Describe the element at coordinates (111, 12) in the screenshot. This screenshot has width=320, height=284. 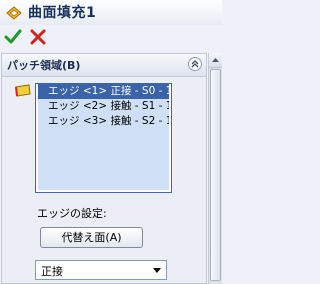
I see `title-bar: 曲面填充1` at that location.